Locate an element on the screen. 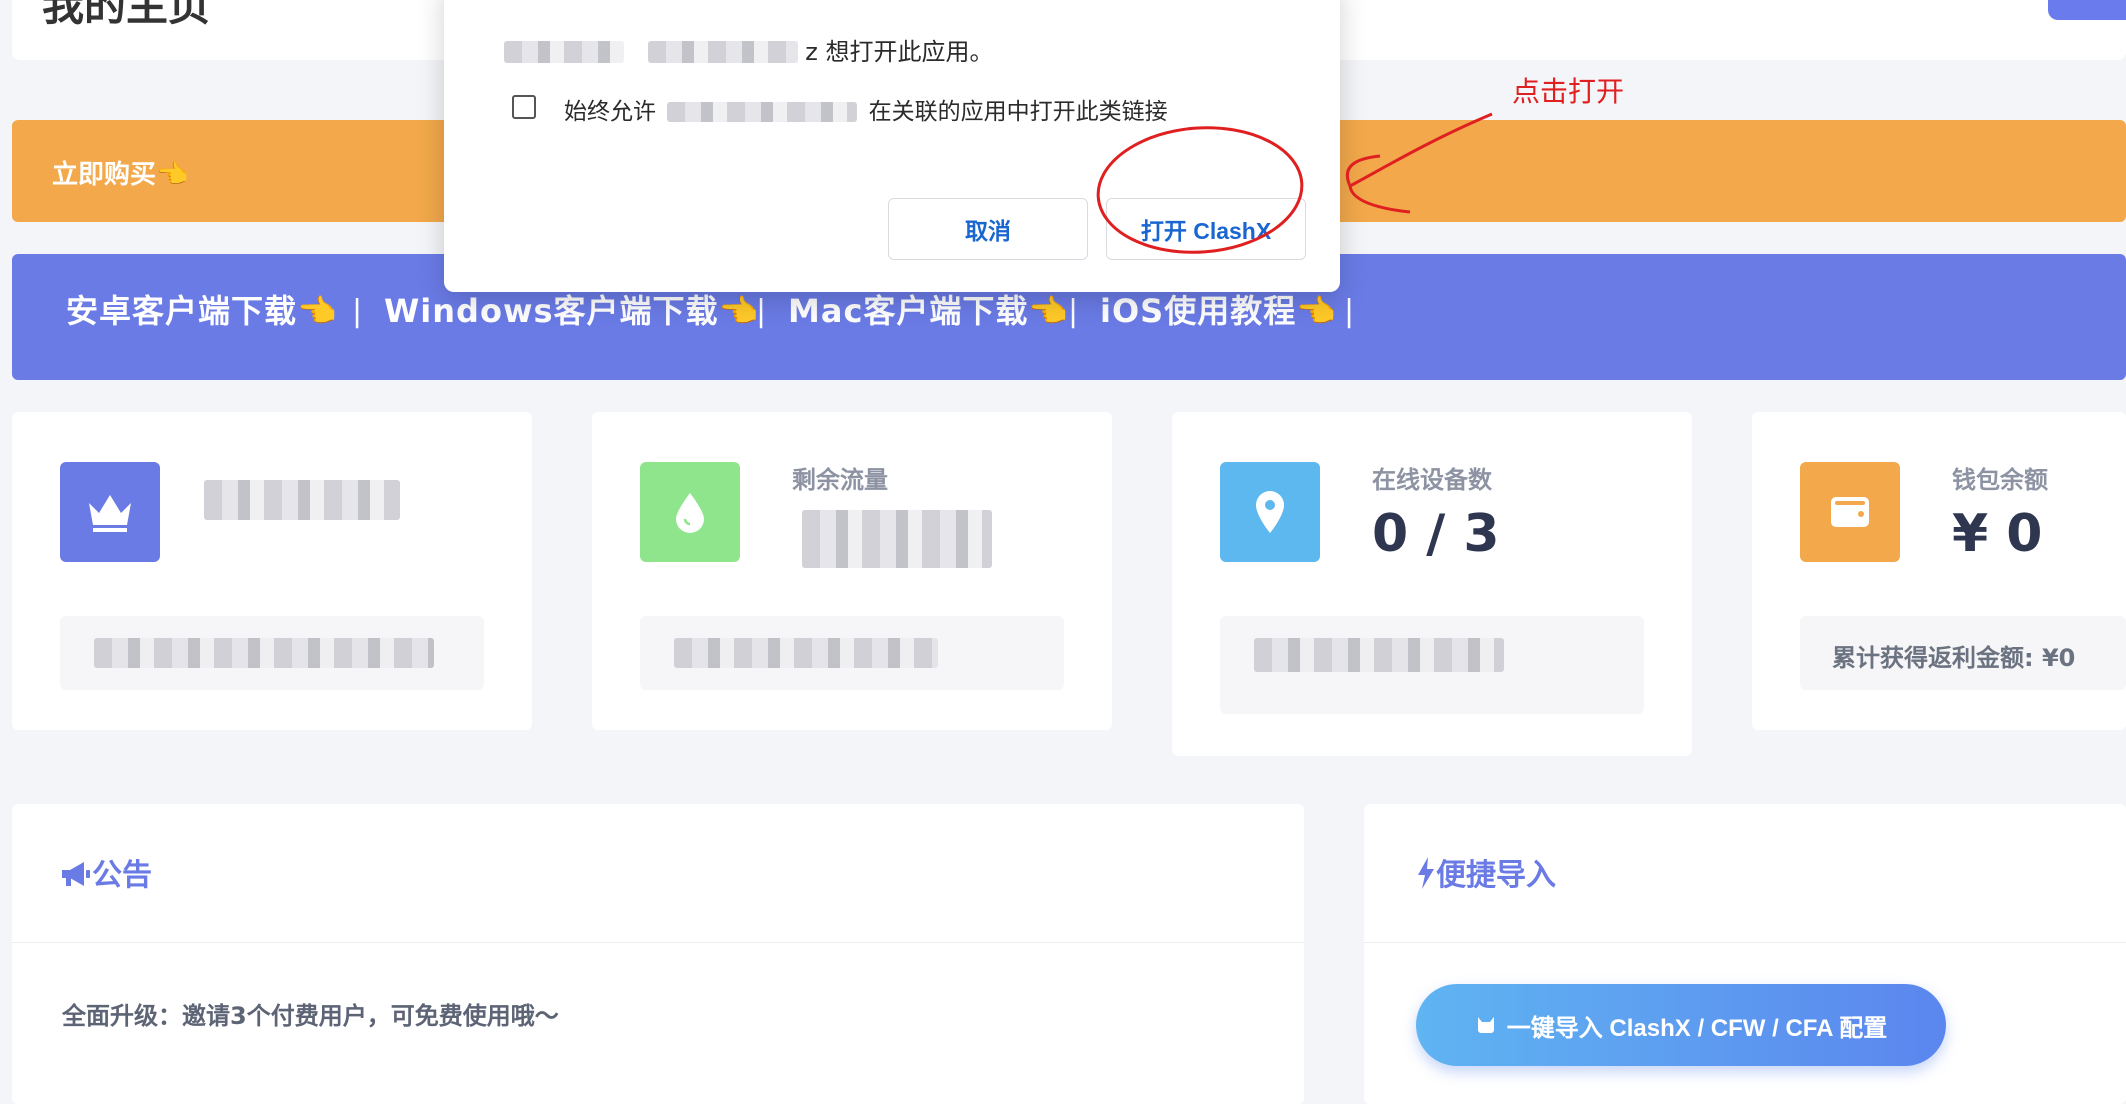 This screenshot has width=2126, height=1104. devices-foot is located at coordinates (1432, 665).